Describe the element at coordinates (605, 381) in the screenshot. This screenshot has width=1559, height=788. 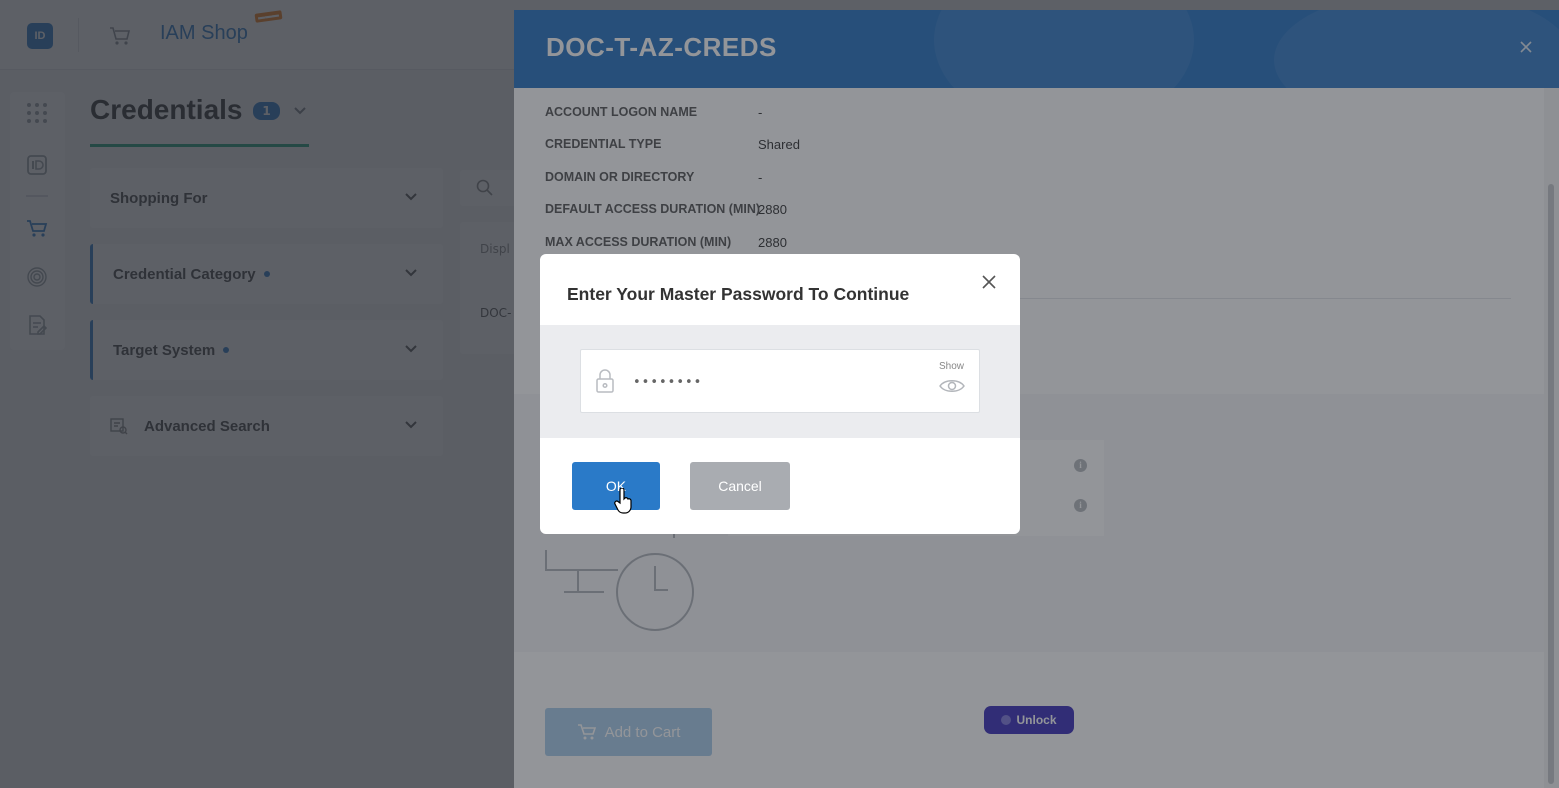
I see `lock-icon` at that location.